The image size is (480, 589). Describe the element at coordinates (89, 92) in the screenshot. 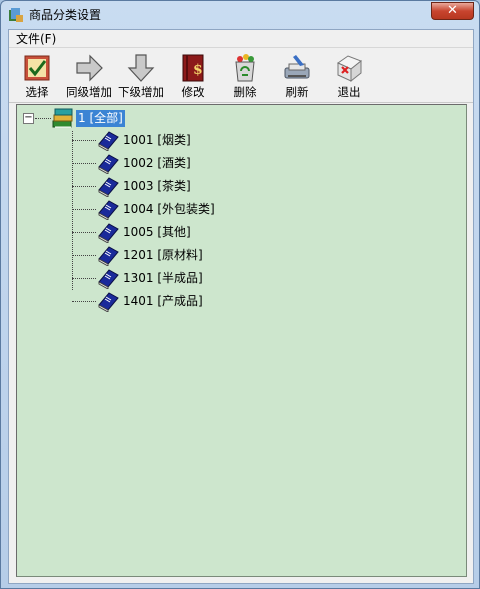

I see `add-sibling-label: 同级增加` at that location.